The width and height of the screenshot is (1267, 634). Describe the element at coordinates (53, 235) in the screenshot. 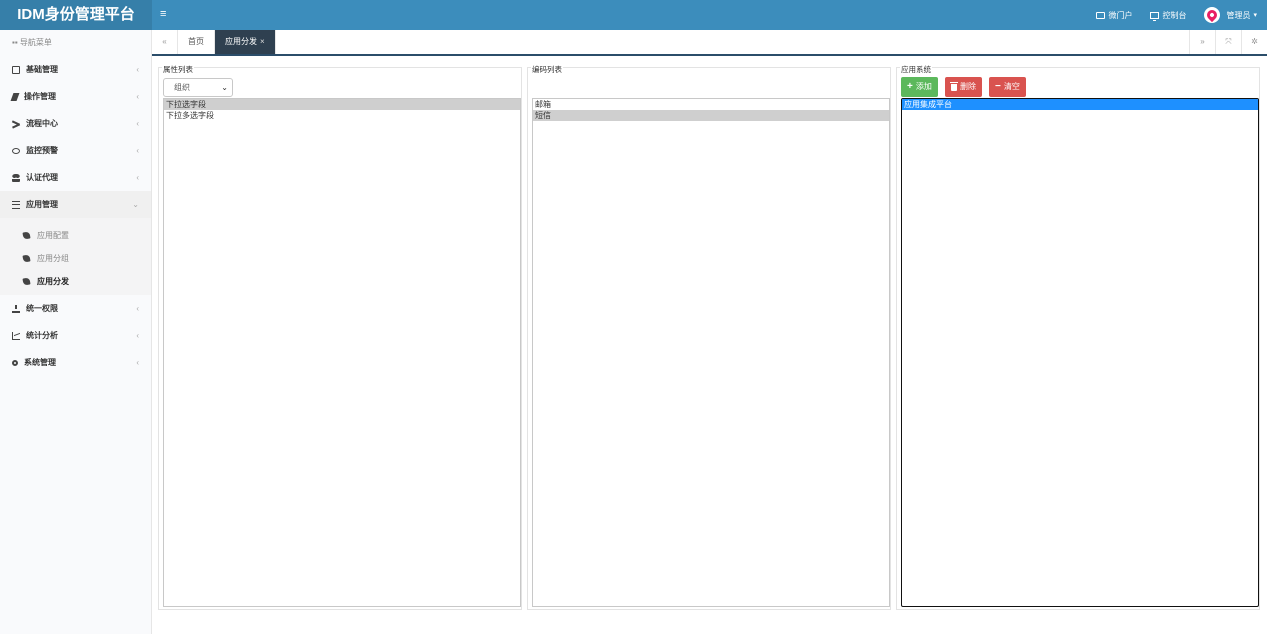

I see `sidebar-subitem-label: 应用配置` at that location.